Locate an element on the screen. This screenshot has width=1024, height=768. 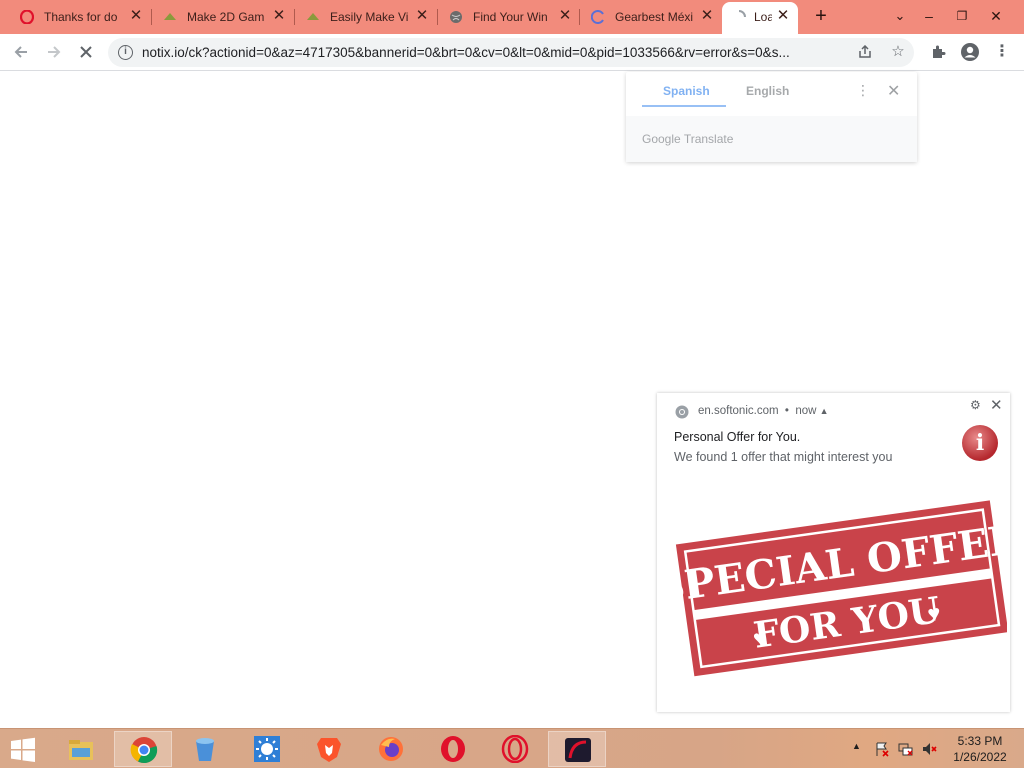
taskbar-file-explorer is located at coordinates (81, 749).